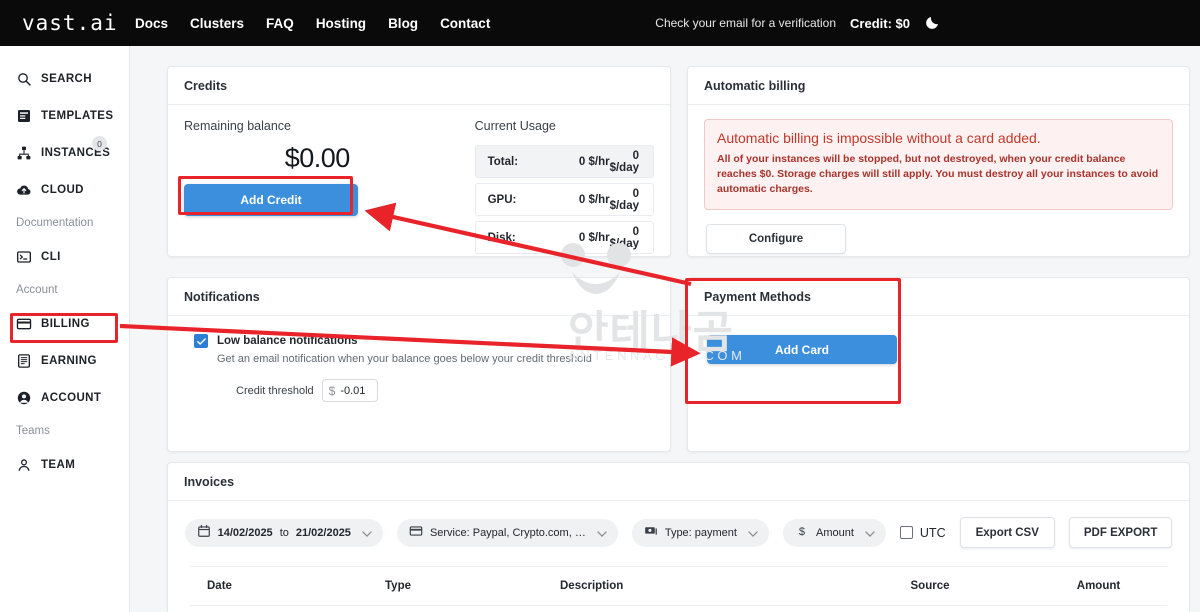 Image resolution: width=1200 pixels, height=612 pixels. Describe the element at coordinates (24, 465) in the screenshot. I see `team-icon` at that location.